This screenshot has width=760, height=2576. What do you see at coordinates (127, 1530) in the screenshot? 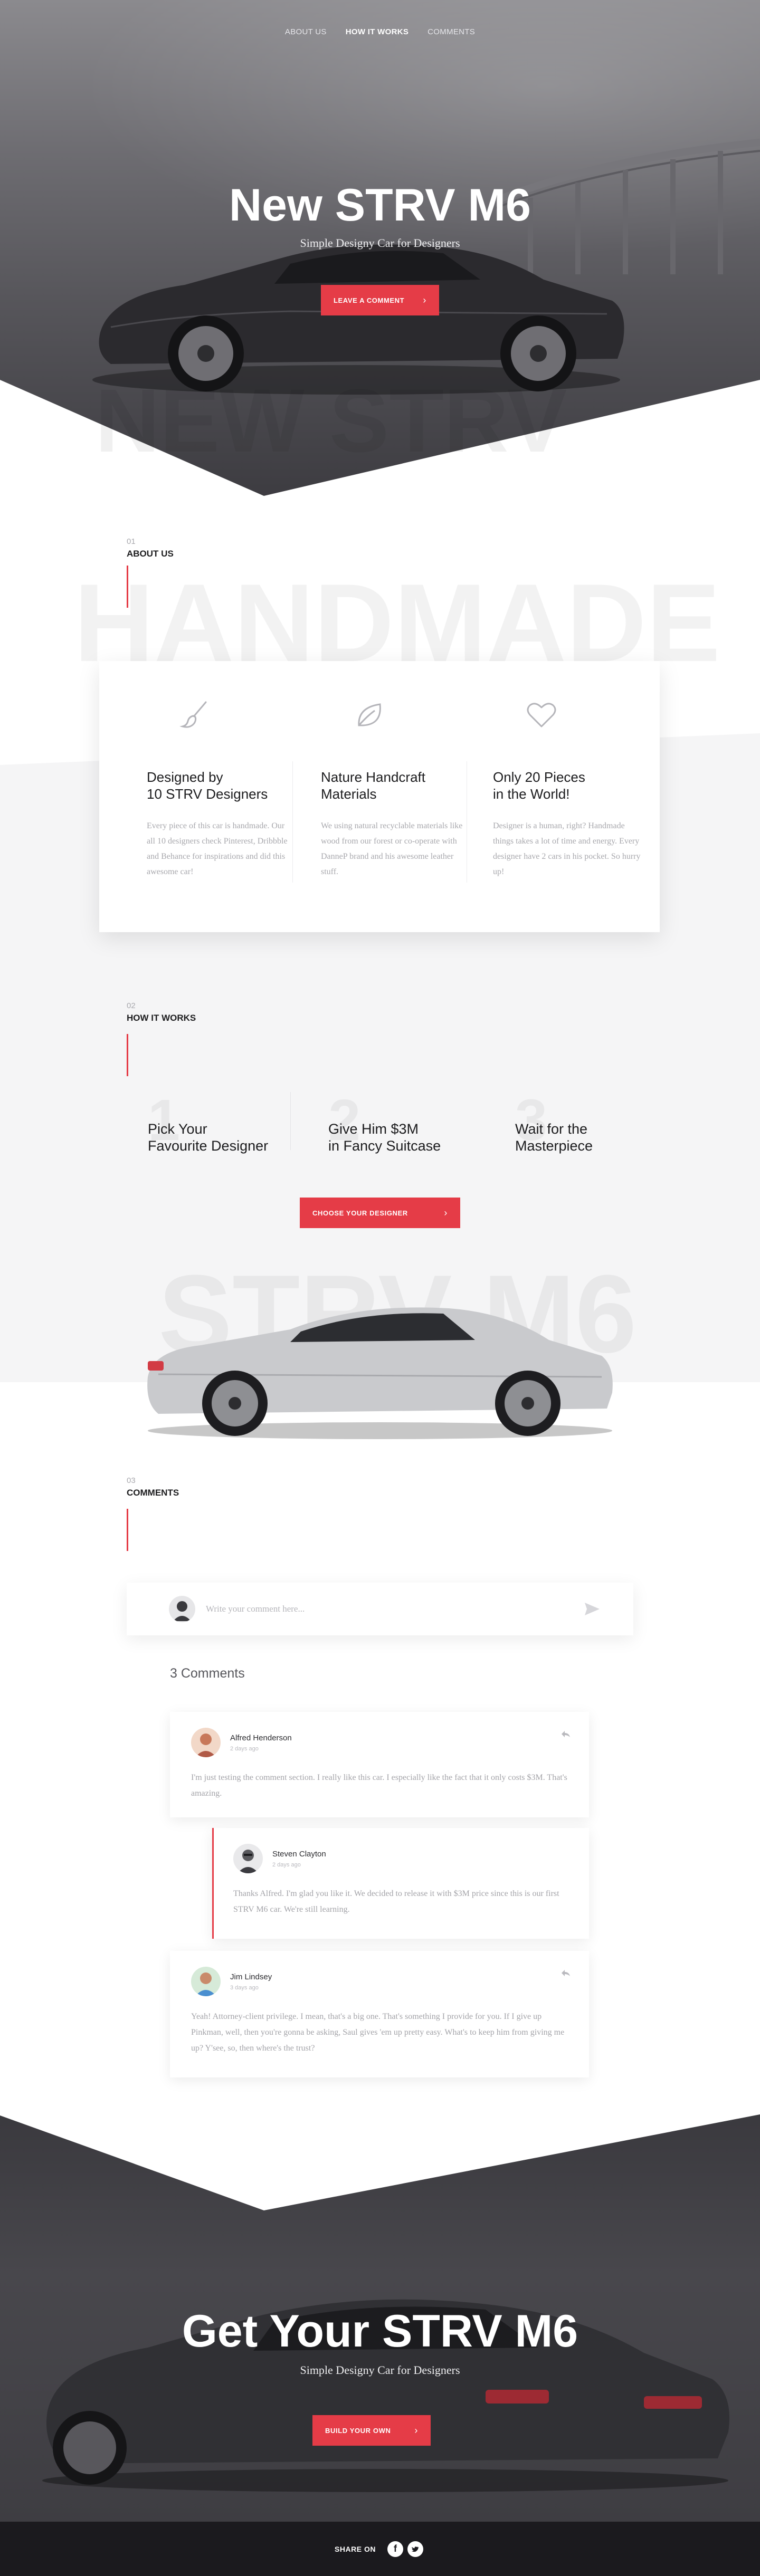
I see `comments-accent-bar` at bounding box center [127, 1530].